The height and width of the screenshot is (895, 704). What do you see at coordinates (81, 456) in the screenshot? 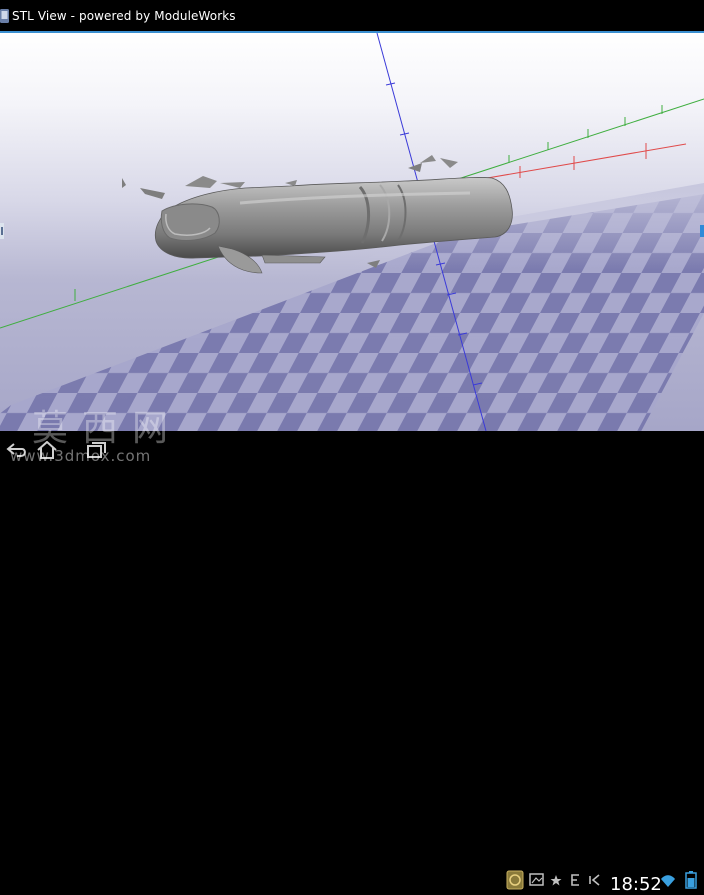
I see `watermark-url: www.3dmox.com` at bounding box center [81, 456].